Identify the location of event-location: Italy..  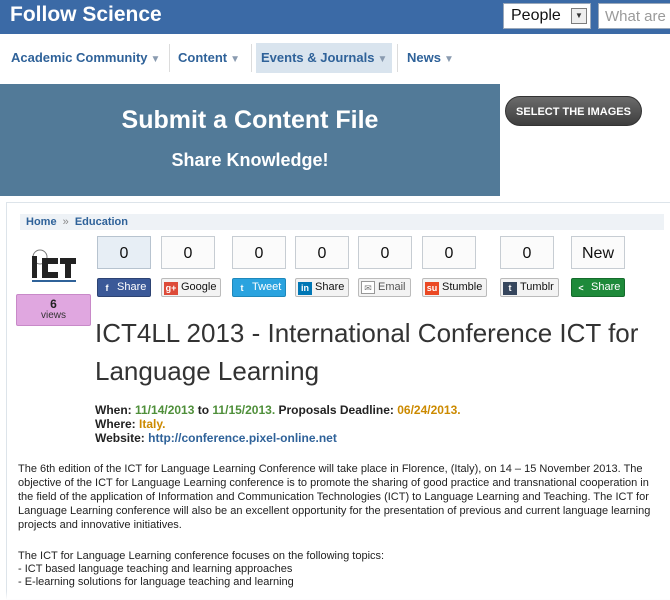
(152, 424).